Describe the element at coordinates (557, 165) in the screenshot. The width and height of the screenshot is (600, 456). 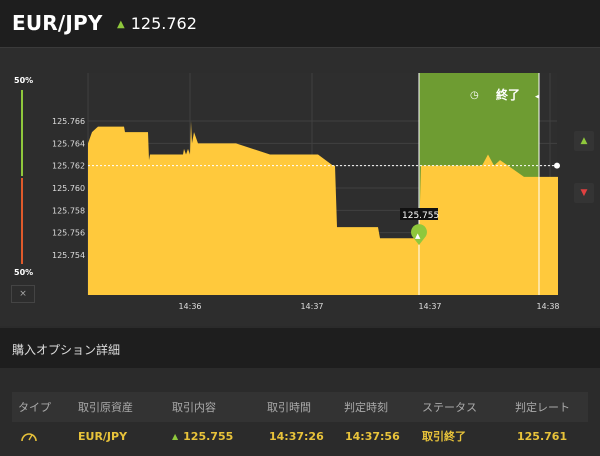
I see `current-rate-dot` at that location.